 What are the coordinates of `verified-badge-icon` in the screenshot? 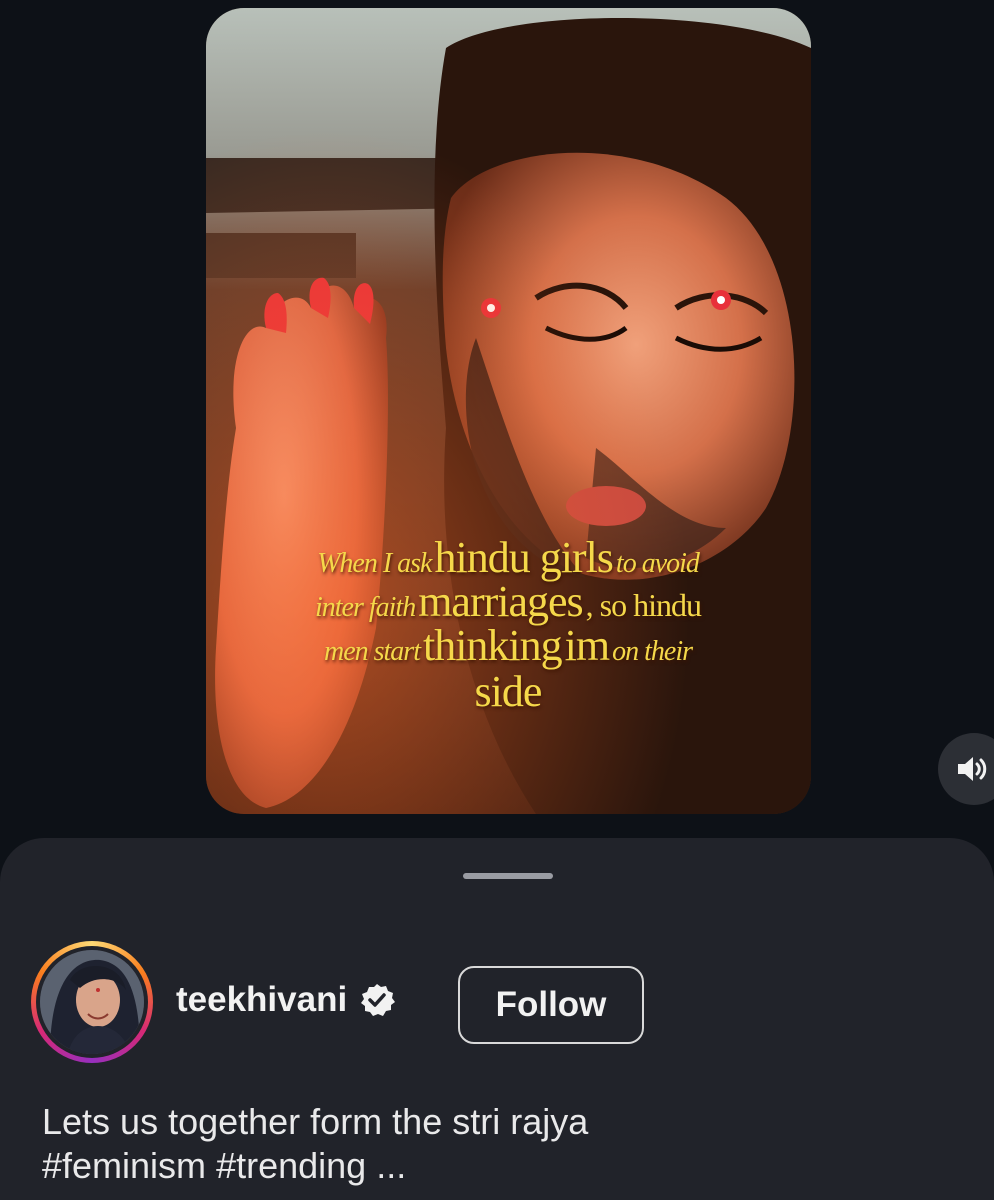 It's located at (378, 1000).